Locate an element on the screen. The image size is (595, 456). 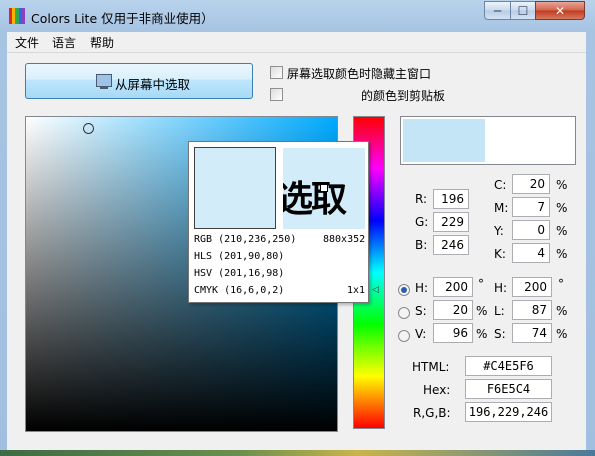
menu-bar: 文件 语言 帮助 is located at coordinates (296, 42).